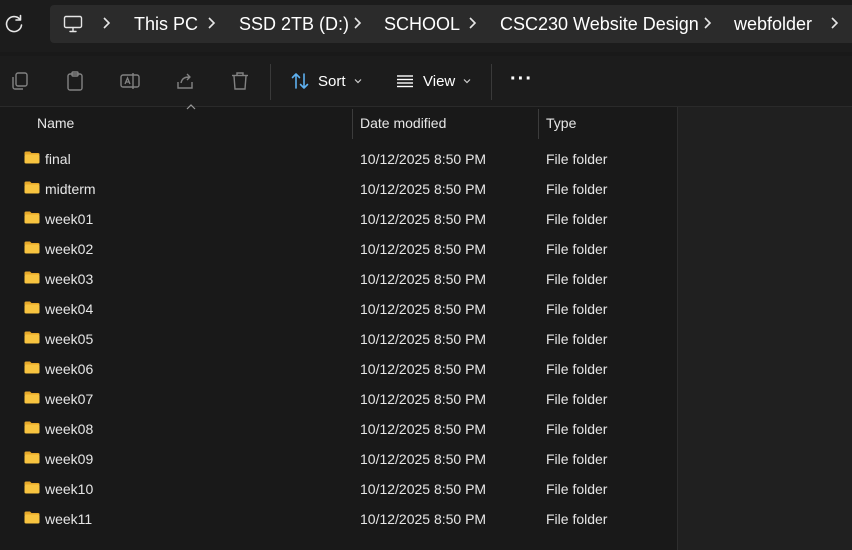 This screenshot has width=852, height=550. What do you see at coordinates (69, 369) in the screenshot?
I see `file-name: week06` at bounding box center [69, 369].